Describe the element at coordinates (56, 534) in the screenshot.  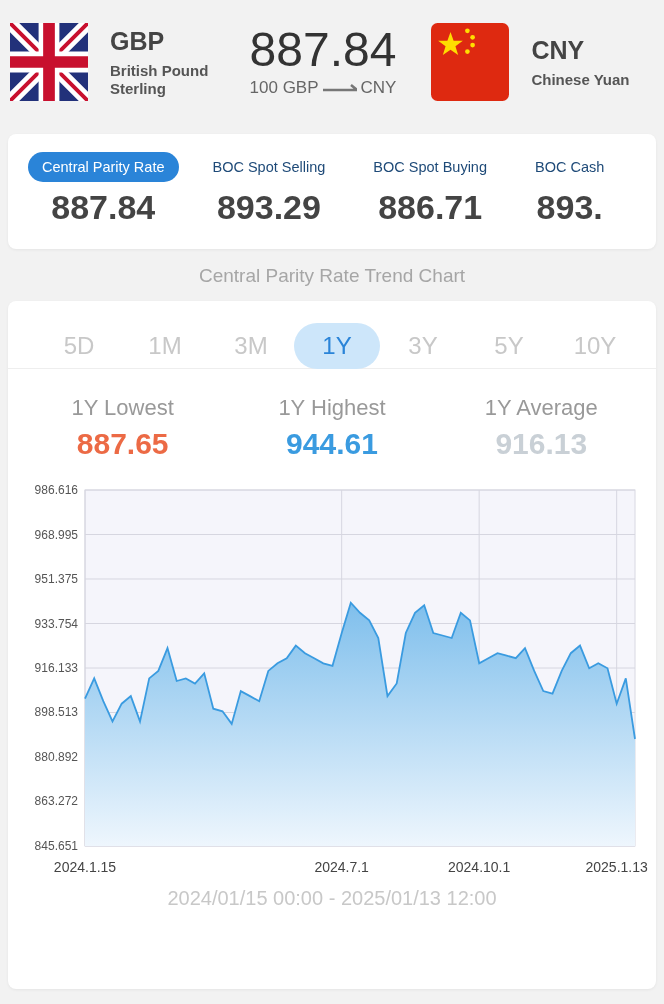
I see `y-tick-label: 968.995` at that location.